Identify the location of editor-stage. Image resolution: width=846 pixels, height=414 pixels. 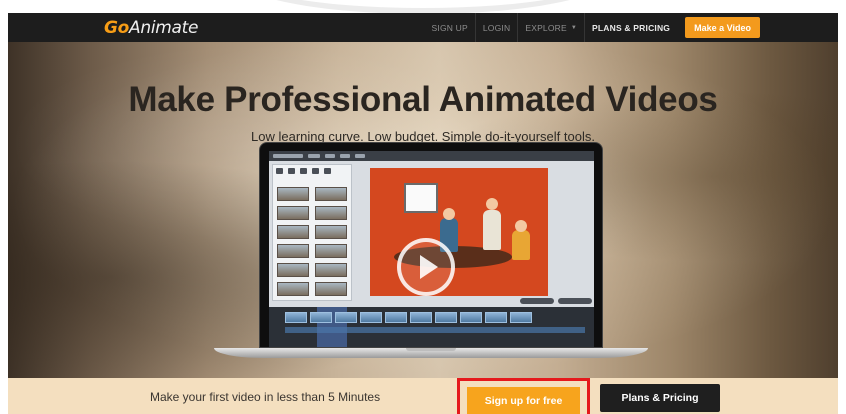
(459, 232).